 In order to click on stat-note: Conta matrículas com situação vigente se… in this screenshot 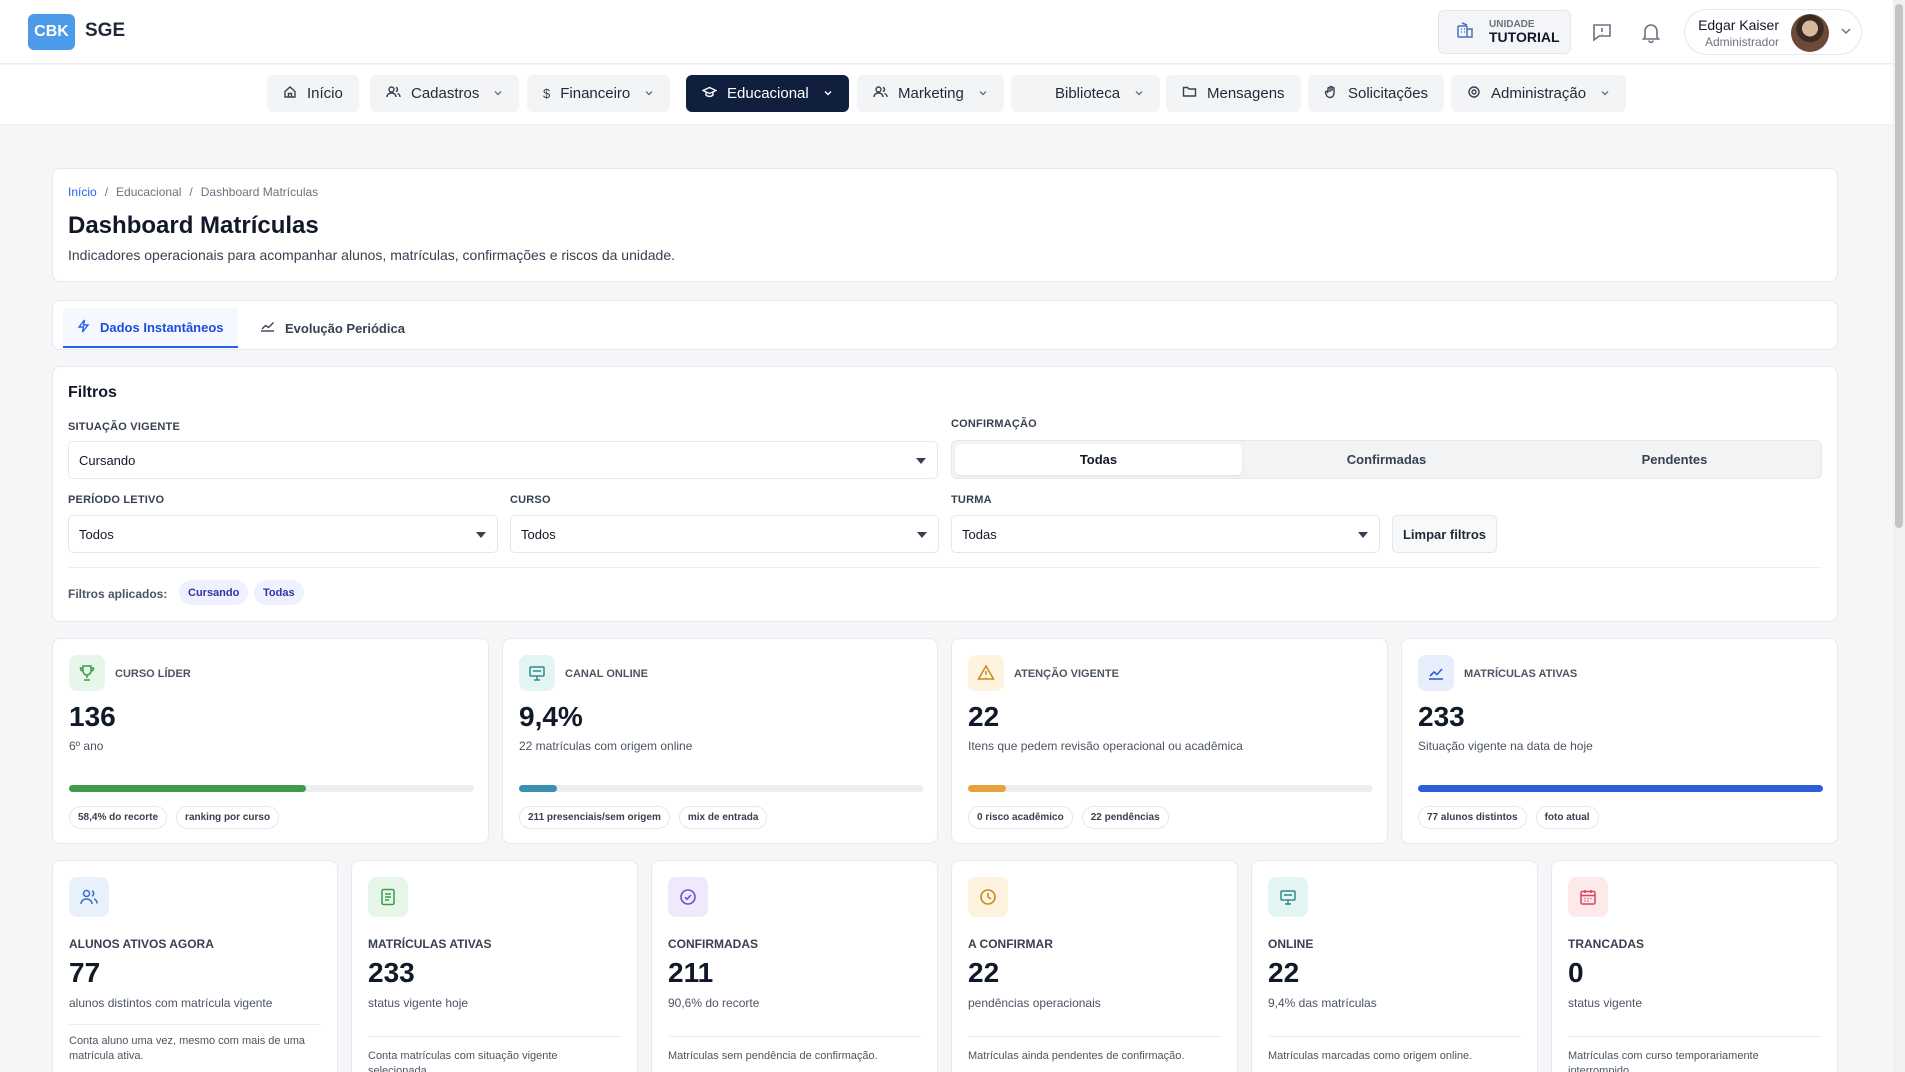, I will do `click(463, 1061)`.